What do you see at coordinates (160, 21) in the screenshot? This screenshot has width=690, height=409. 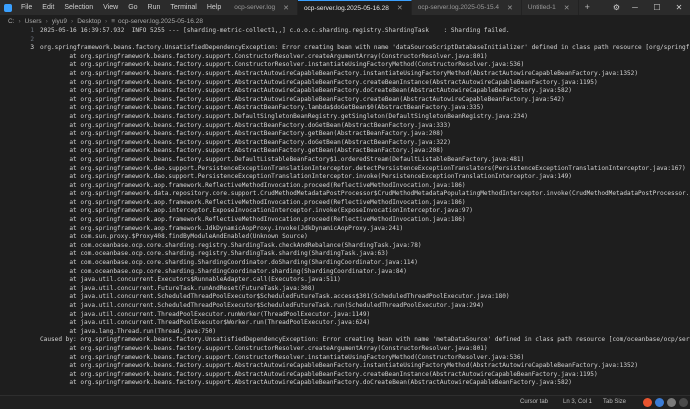 I see `breadcrumb-item: ocp-server.log.2025-05-16.28` at bounding box center [160, 21].